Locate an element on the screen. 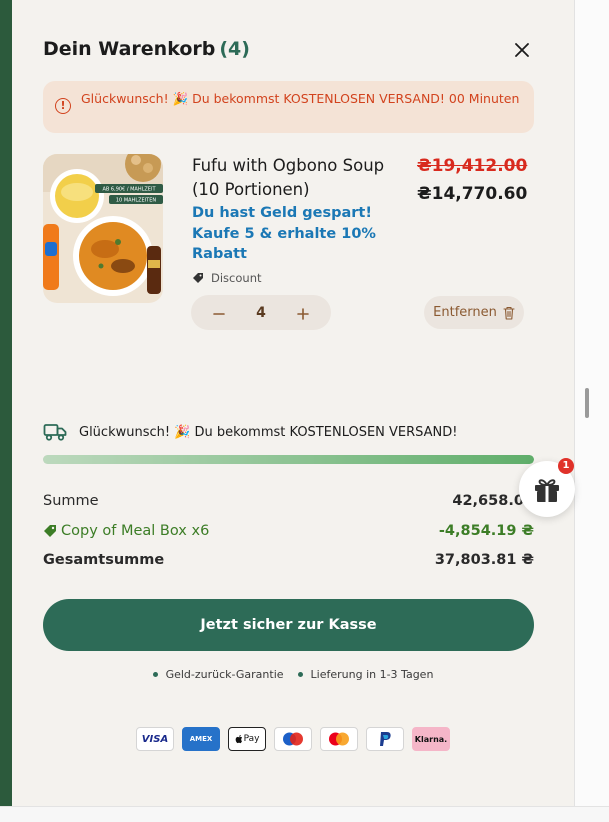  total-value: 37,803.81 ₴ is located at coordinates (484, 560).